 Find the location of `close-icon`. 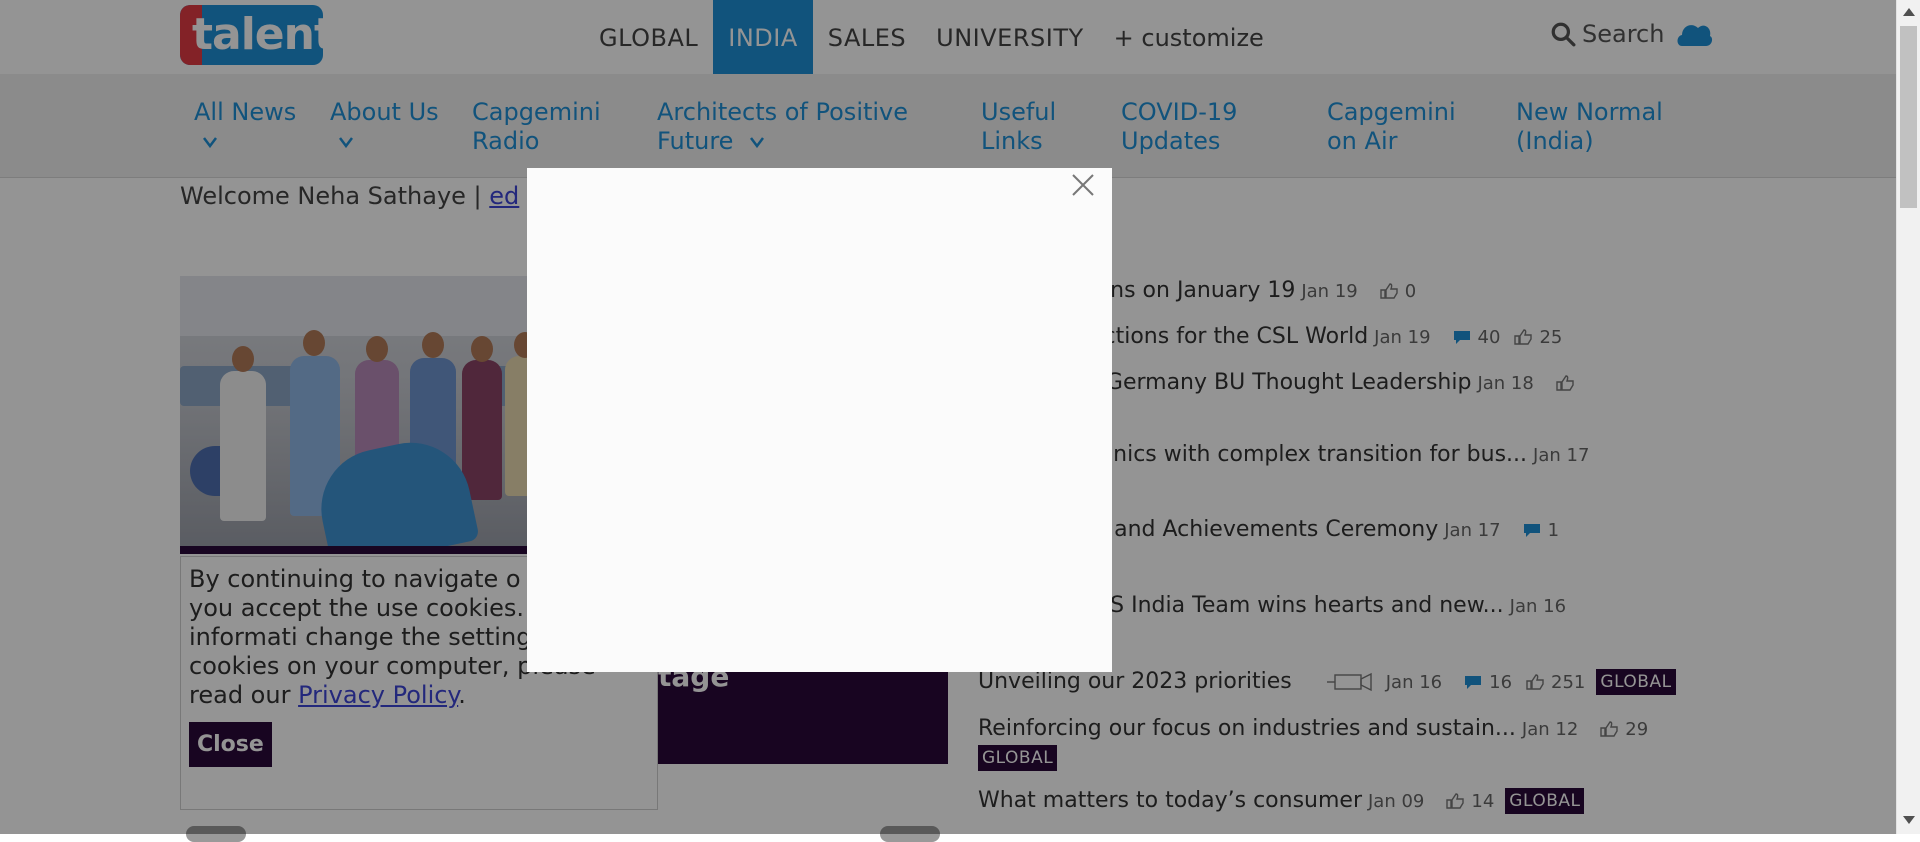

close-icon is located at coordinates (1083, 185).